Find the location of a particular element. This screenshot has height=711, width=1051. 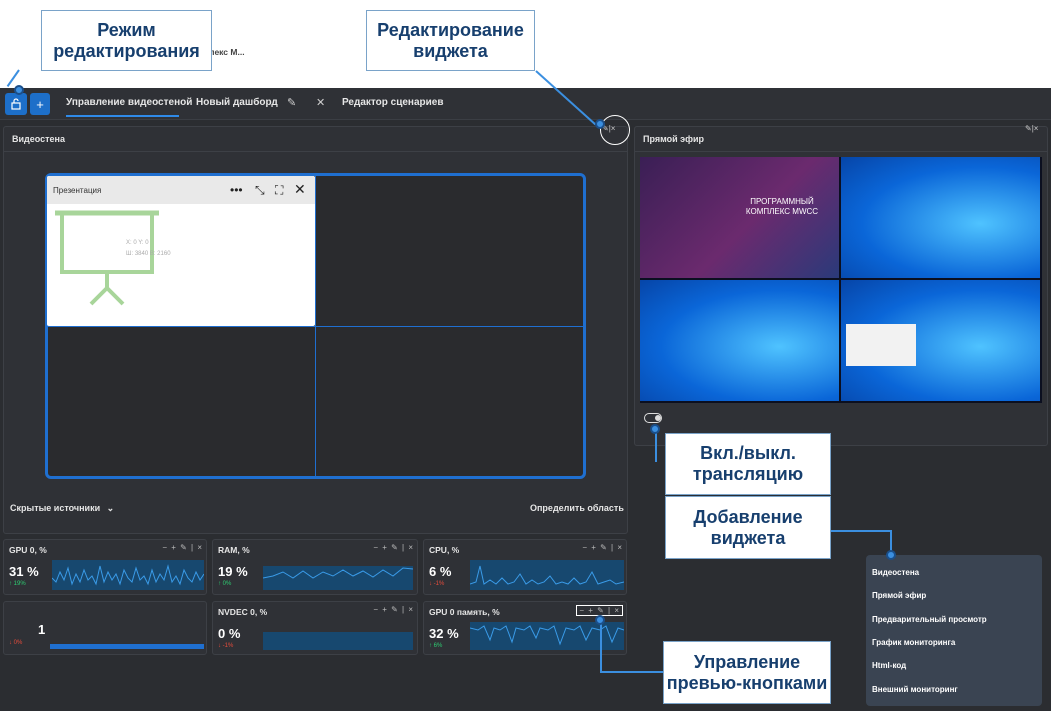

tab-scenario-editor: Редактор сценариев is located at coordinates (393, 102).